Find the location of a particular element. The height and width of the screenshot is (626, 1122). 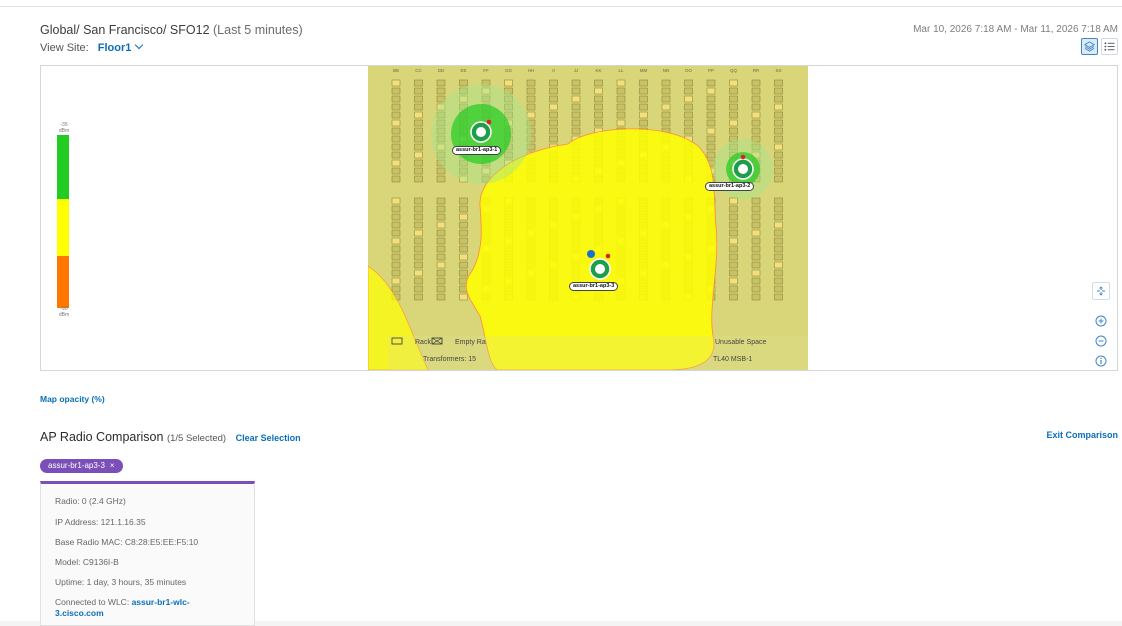

layers-icon is located at coordinates (1089, 46).